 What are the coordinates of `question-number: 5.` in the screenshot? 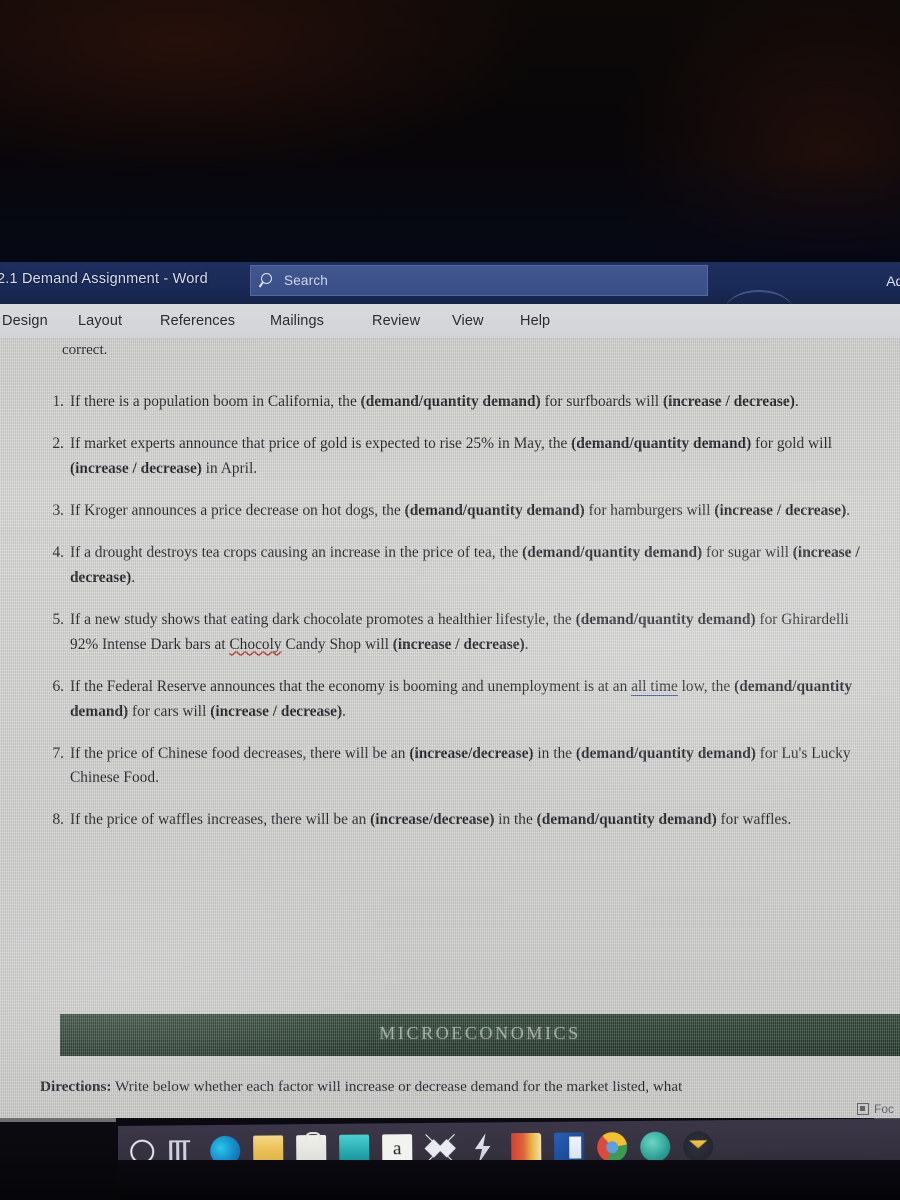 It's located at (58, 619).